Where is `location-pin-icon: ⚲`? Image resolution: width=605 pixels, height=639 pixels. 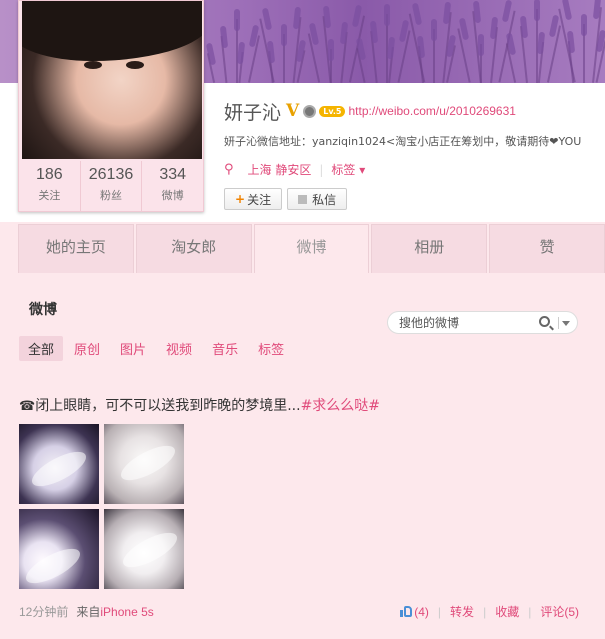 location-pin-icon: ⚲ is located at coordinates (229, 169).